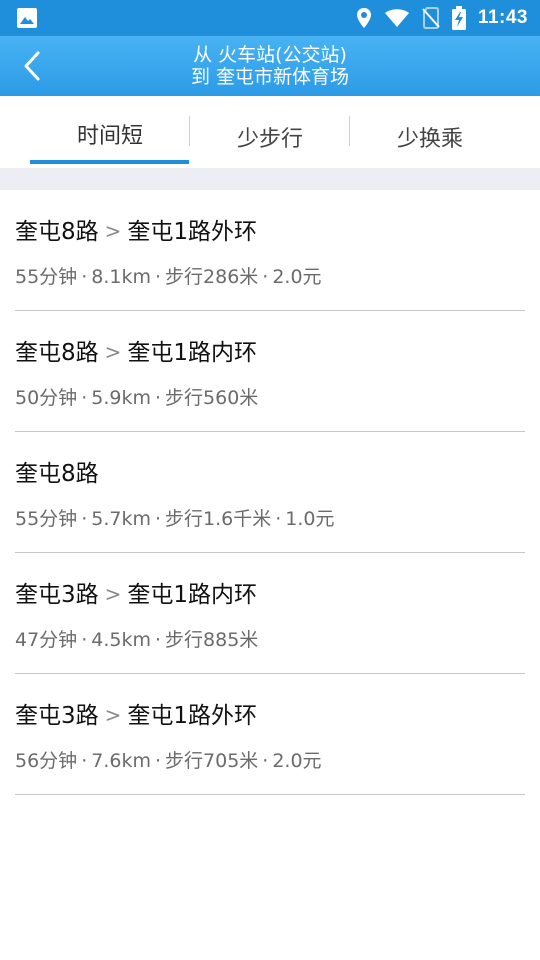 Image resolution: width=540 pixels, height=960 pixels. I want to click on route-lines: 奎屯3路 > 奎屯1路内环, so click(136, 592).